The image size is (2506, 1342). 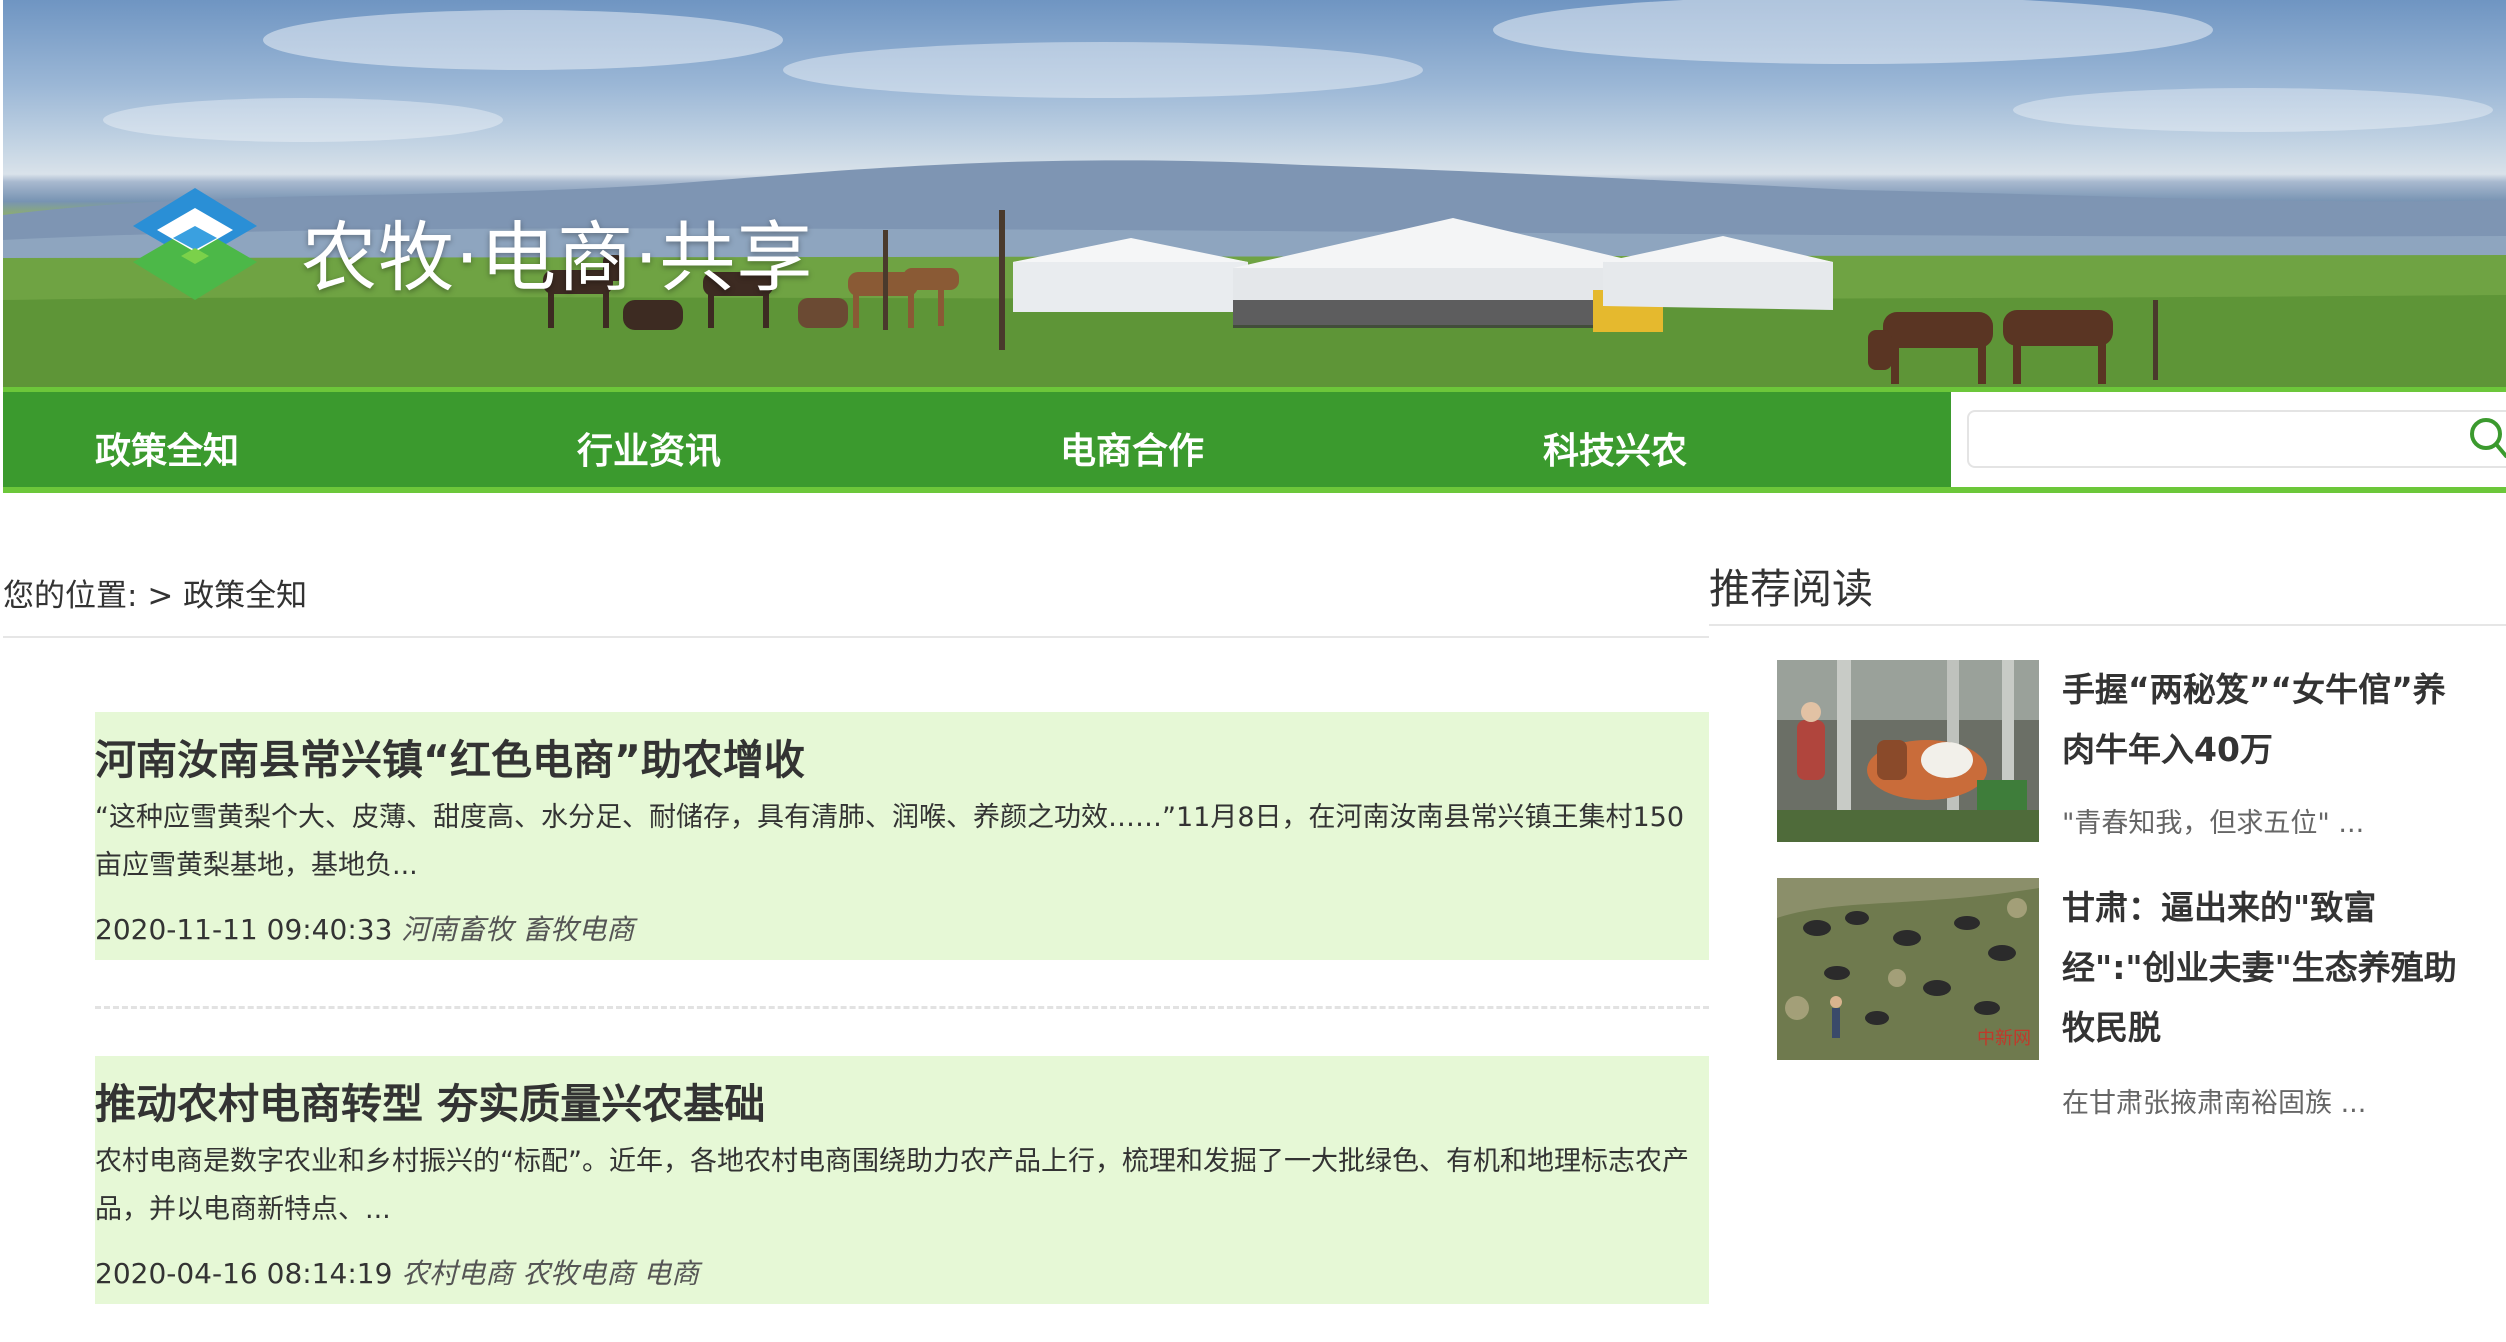 What do you see at coordinates (1908, 969) in the screenshot?
I see `recommended-thumbnail: 中新网` at bounding box center [1908, 969].